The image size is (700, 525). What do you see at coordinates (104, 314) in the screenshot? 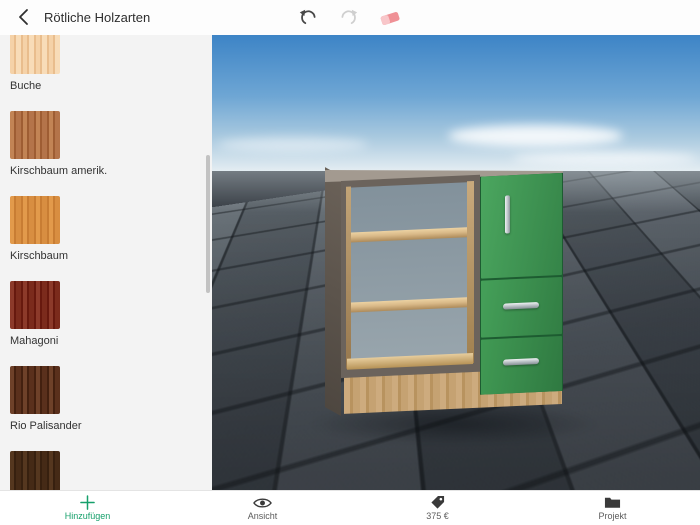
I see `wood-item: Mahagoni` at bounding box center [104, 314].